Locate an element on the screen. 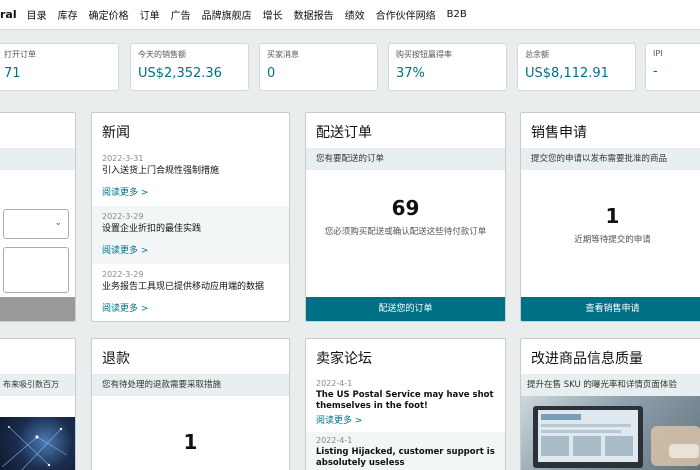  metric-value: US$8,112.91 is located at coordinates (567, 73).